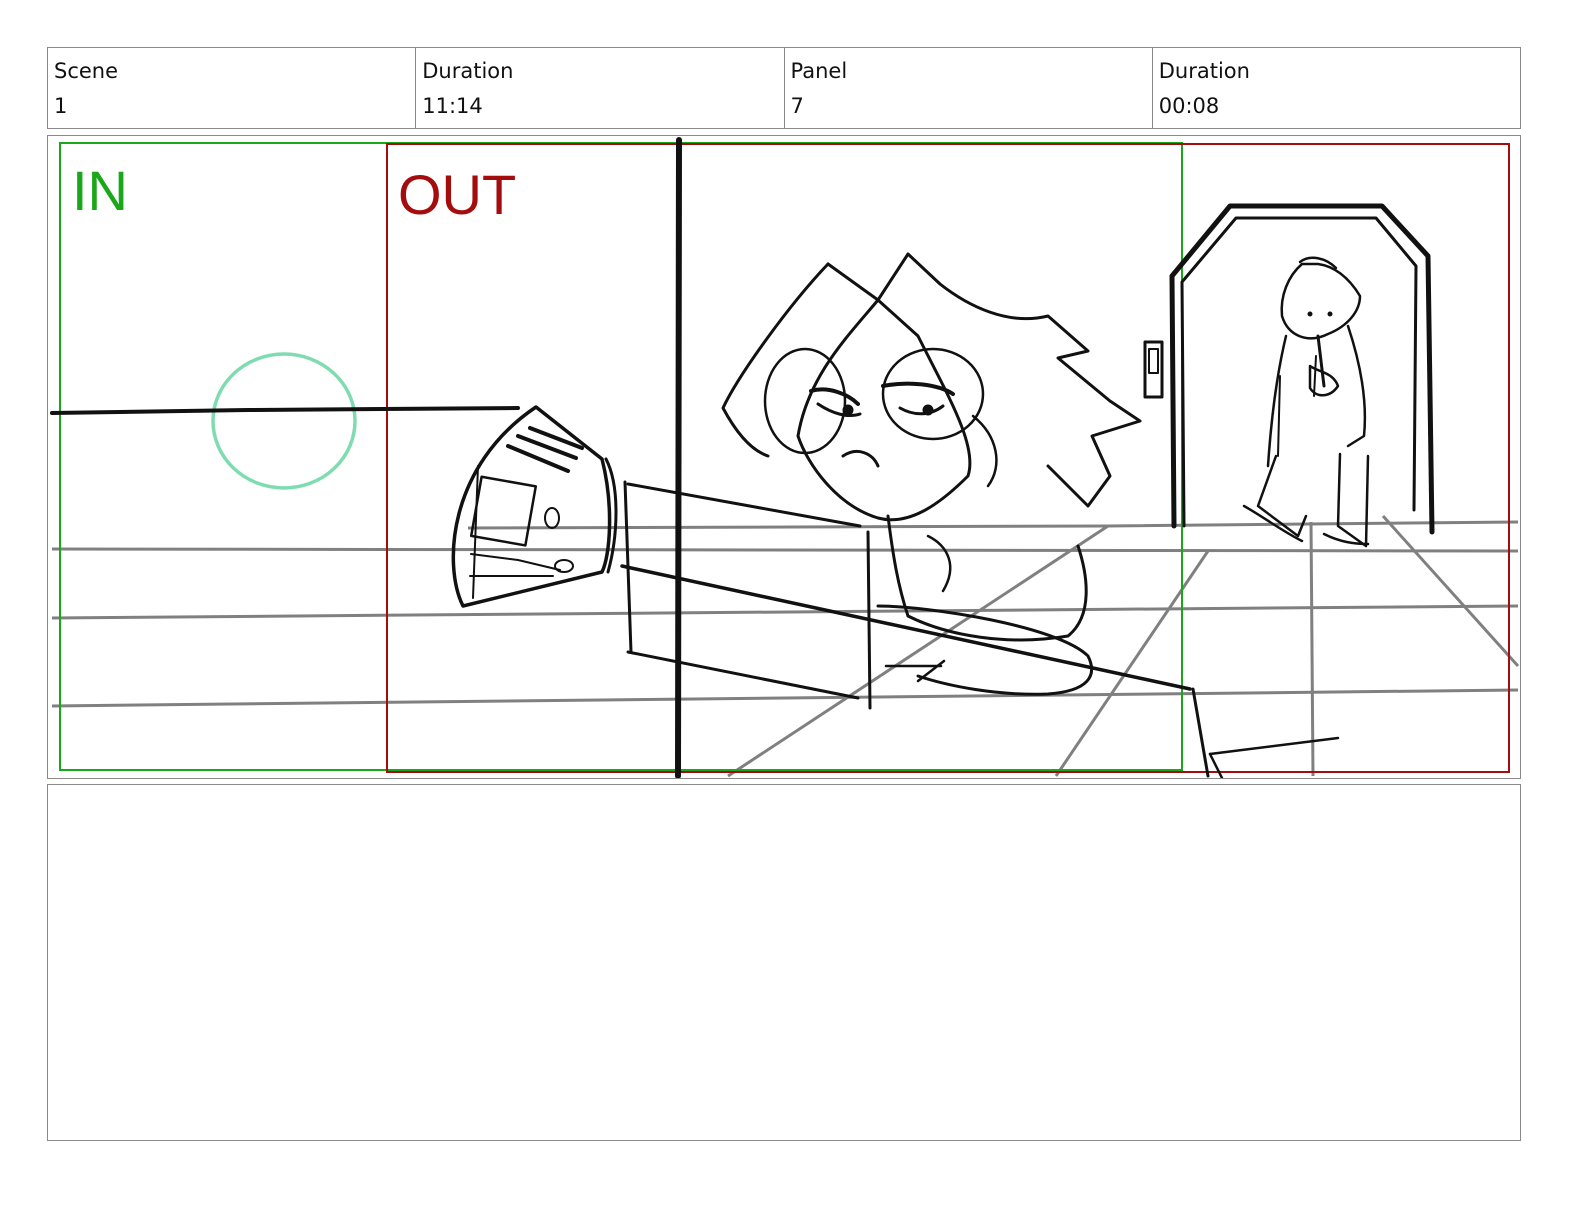 The height and width of the screenshot is (1224, 1584). What do you see at coordinates (819, 71) in the screenshot?
I see `panel-label: Panel` at bounding box center [819, 71].